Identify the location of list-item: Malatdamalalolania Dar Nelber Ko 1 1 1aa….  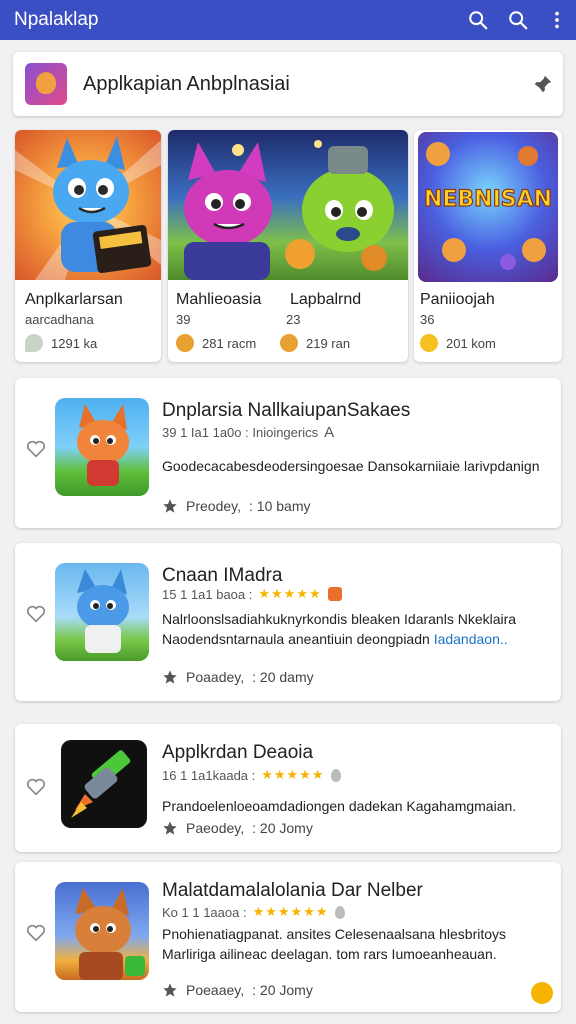
(288, 937).